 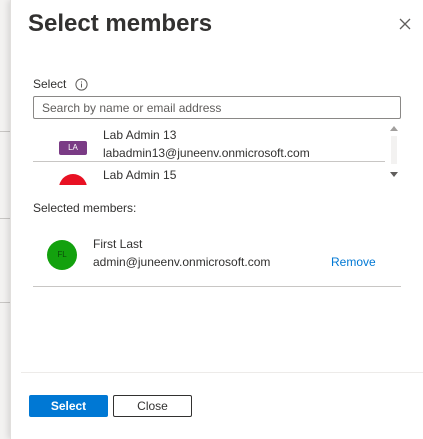 I want to click on background-page, so click(x=5, y=219).